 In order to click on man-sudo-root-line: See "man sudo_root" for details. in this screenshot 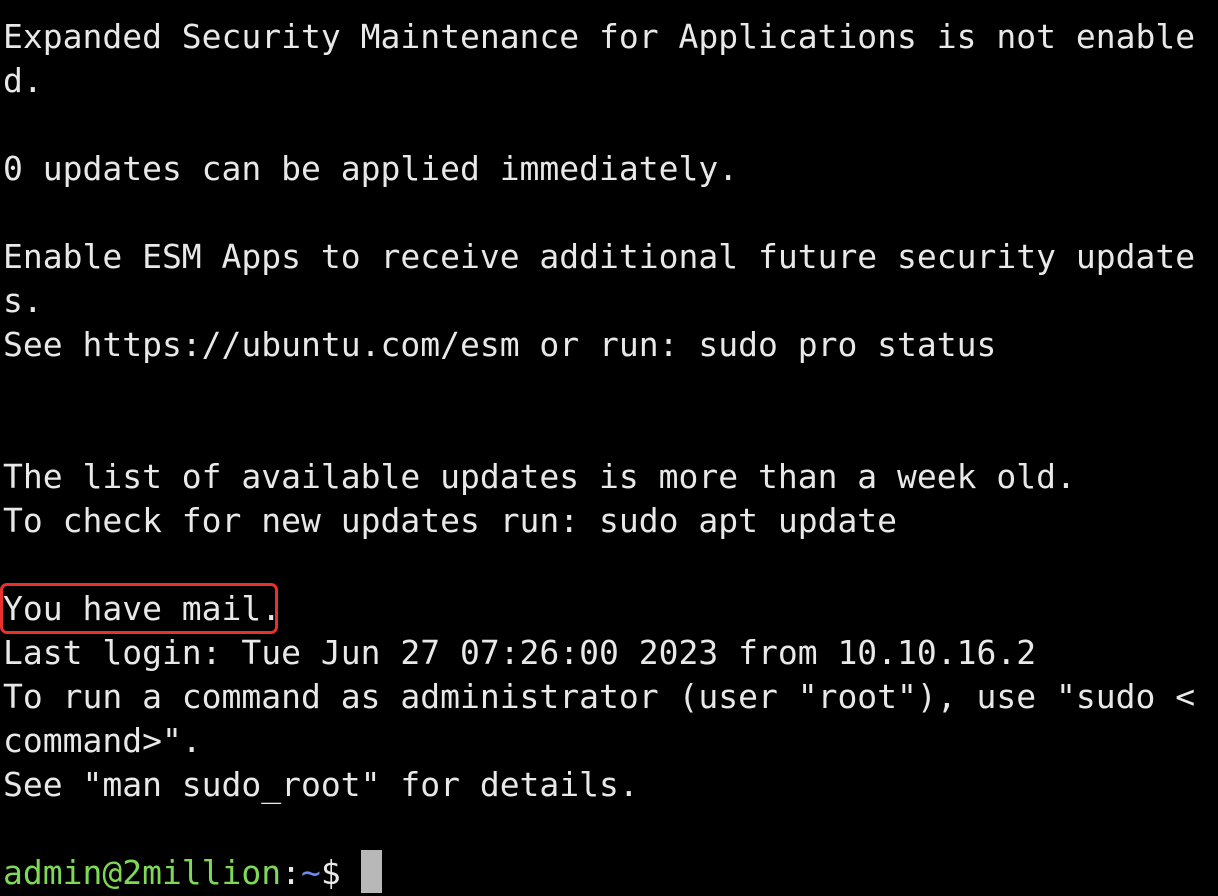, I will do `click(321, 784)`.